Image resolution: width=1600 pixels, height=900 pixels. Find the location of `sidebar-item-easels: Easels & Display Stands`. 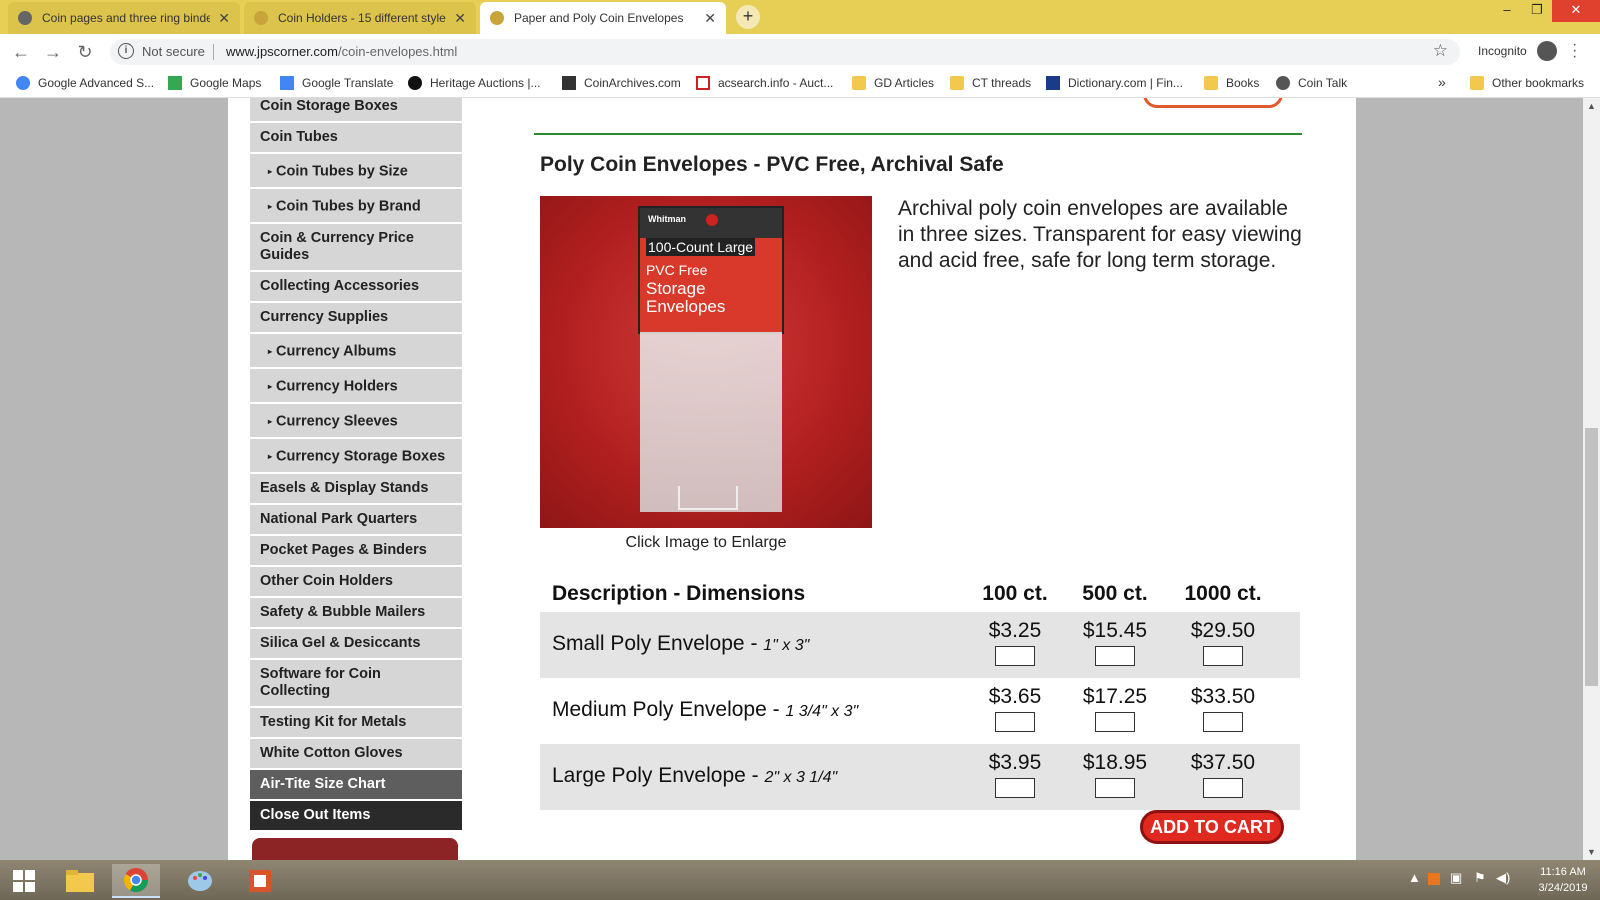

sidebar-item-easels: Easels & Display Stands is located at coordinates (356, 489).